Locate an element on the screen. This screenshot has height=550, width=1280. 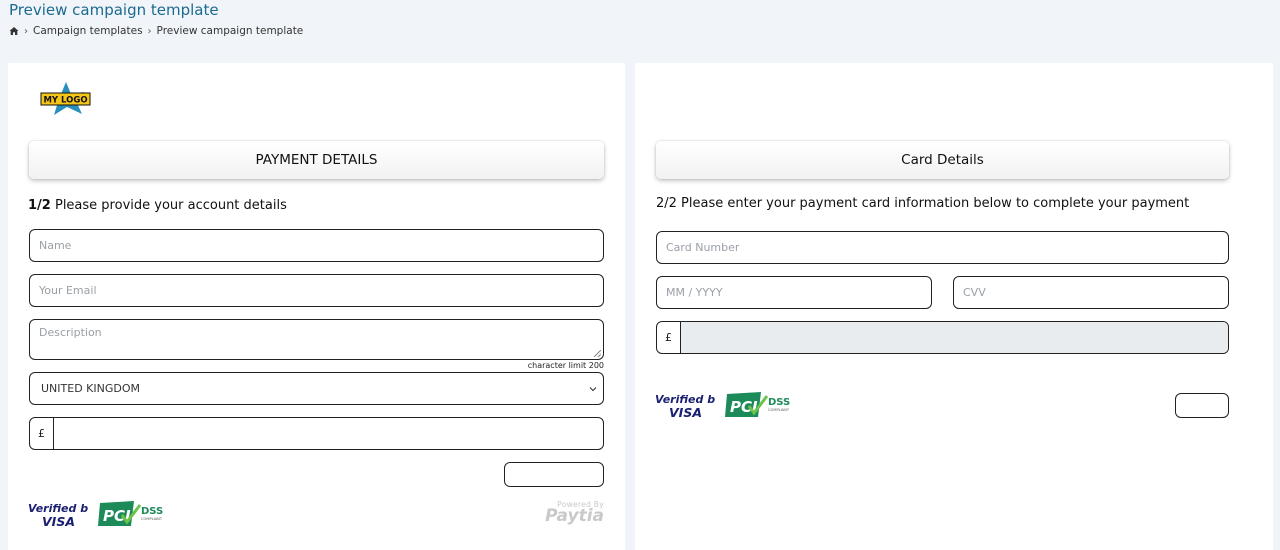
page-title: Preview campaign template is located at coordinates (114, 10).